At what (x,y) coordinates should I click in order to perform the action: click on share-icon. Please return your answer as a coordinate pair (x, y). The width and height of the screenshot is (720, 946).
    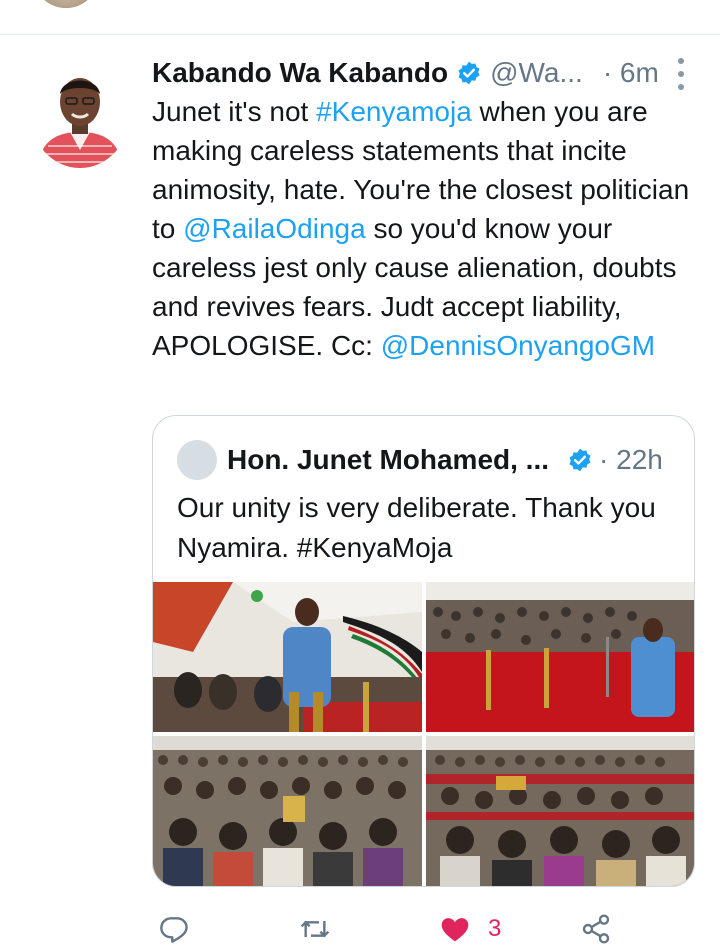
    Looking at the image, I should click on (596, 929).